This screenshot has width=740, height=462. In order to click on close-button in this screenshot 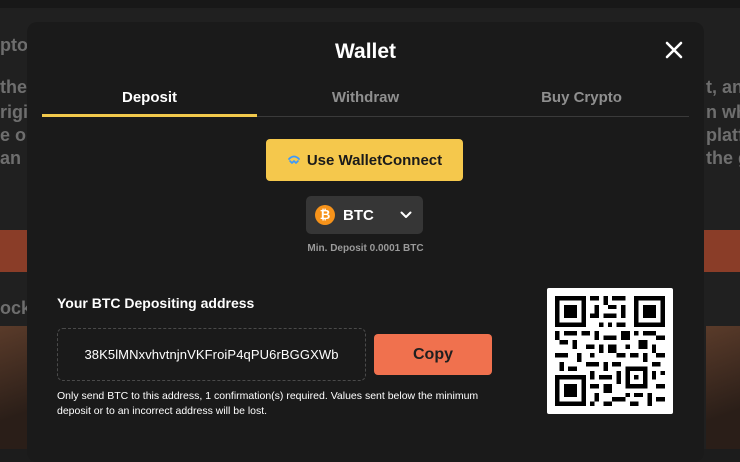, I will do `click(674, 50)`.